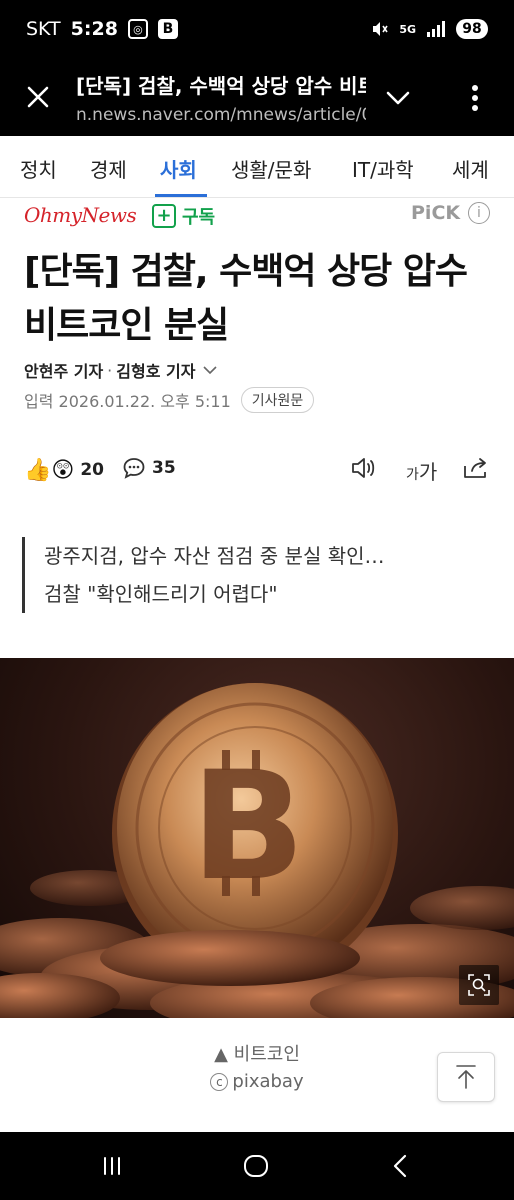  I want to click on dateline: 입력 2026.01.22. 오후 5:11 기사원문, so click(169, 400).